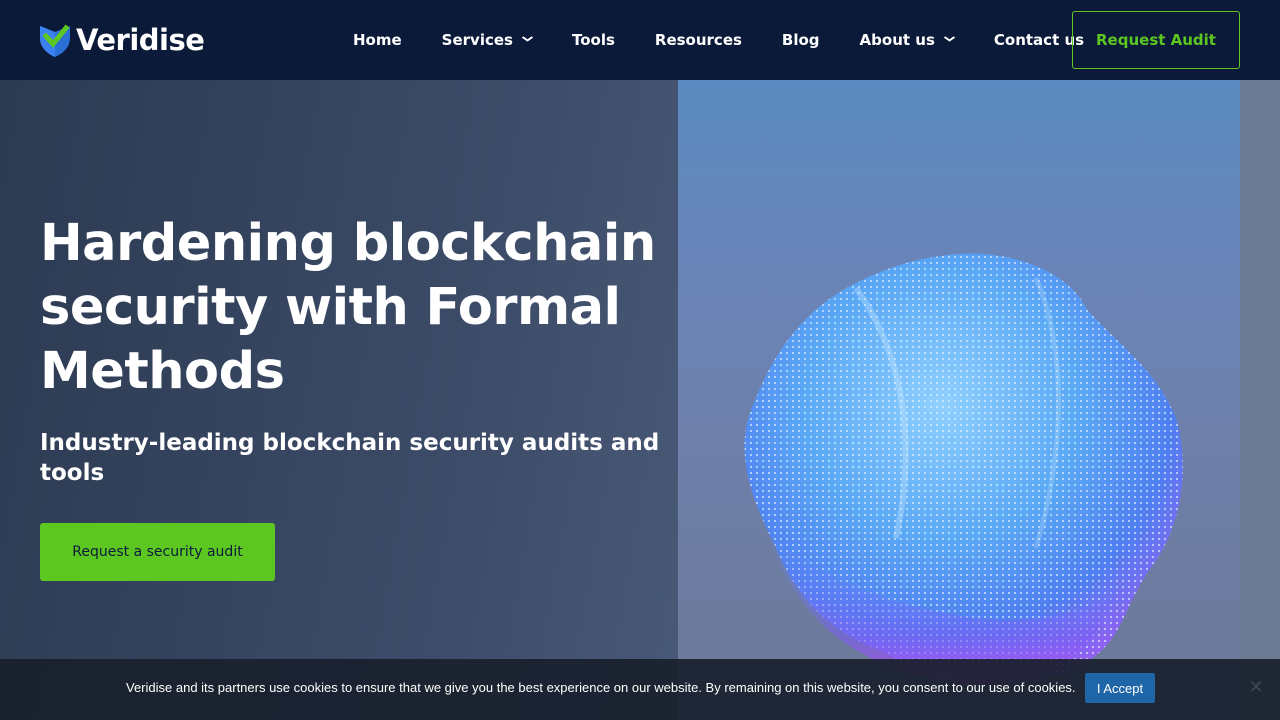 The width and height of the screenshot is (1280, 720). Describe the element at coordinates (897, 40) in the screenshot. I see `nav-about-us-label: About us` at that location.